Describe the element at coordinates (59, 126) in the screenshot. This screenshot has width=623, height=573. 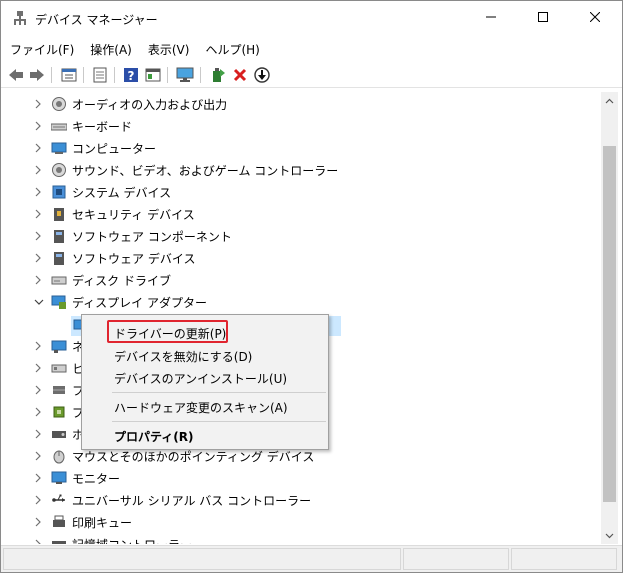
I see `keyboard-icon` at that location.